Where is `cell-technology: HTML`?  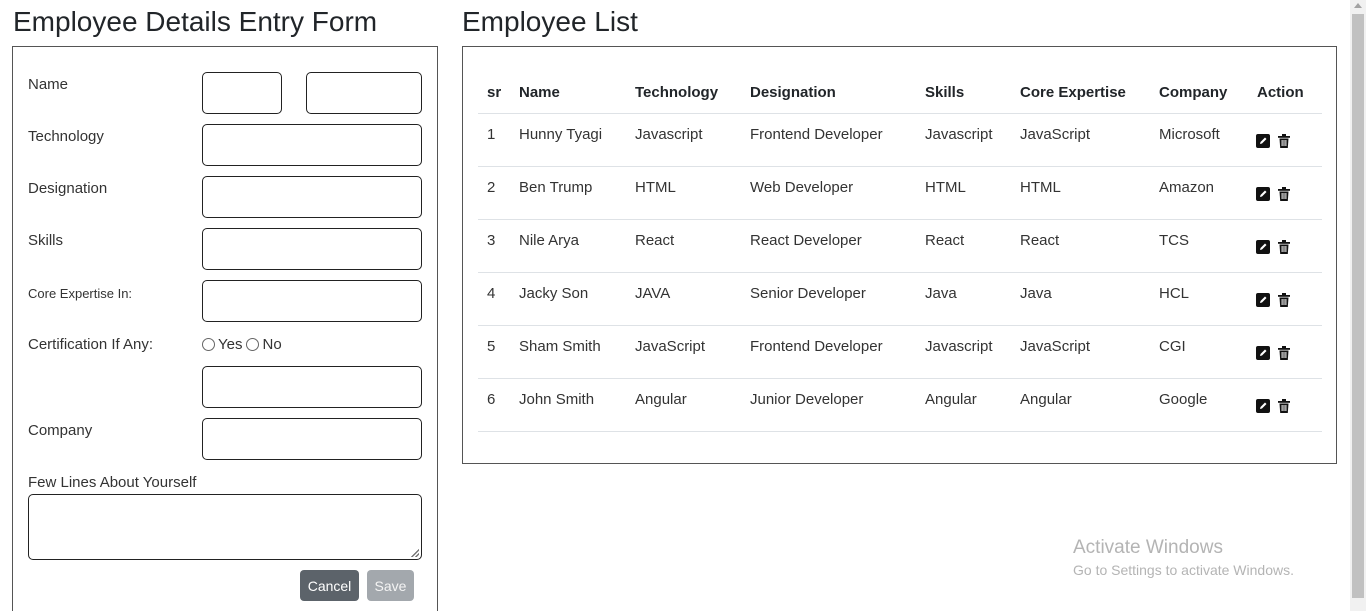
cell-technology: HTML is located at coordinates (655, 187).